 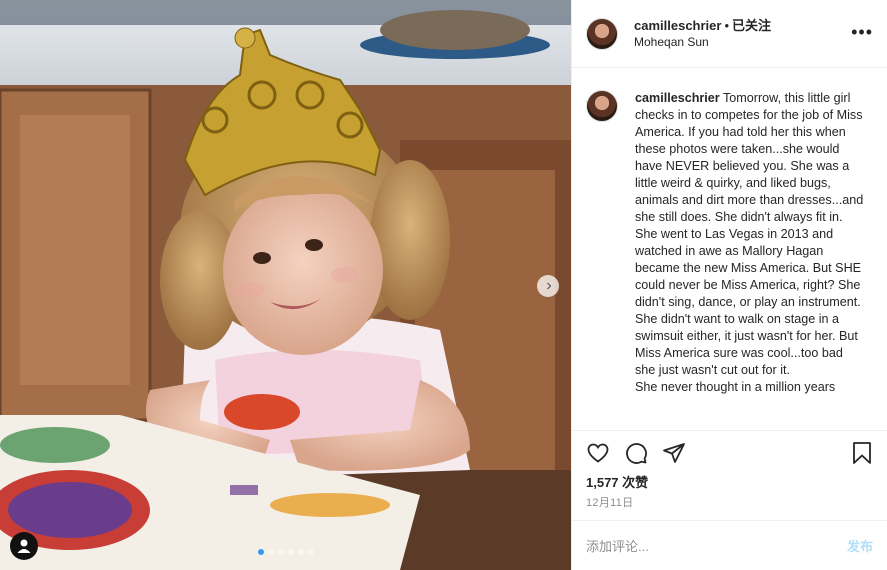 I want to click on bookmark-icon, so click(x=862, y=453).